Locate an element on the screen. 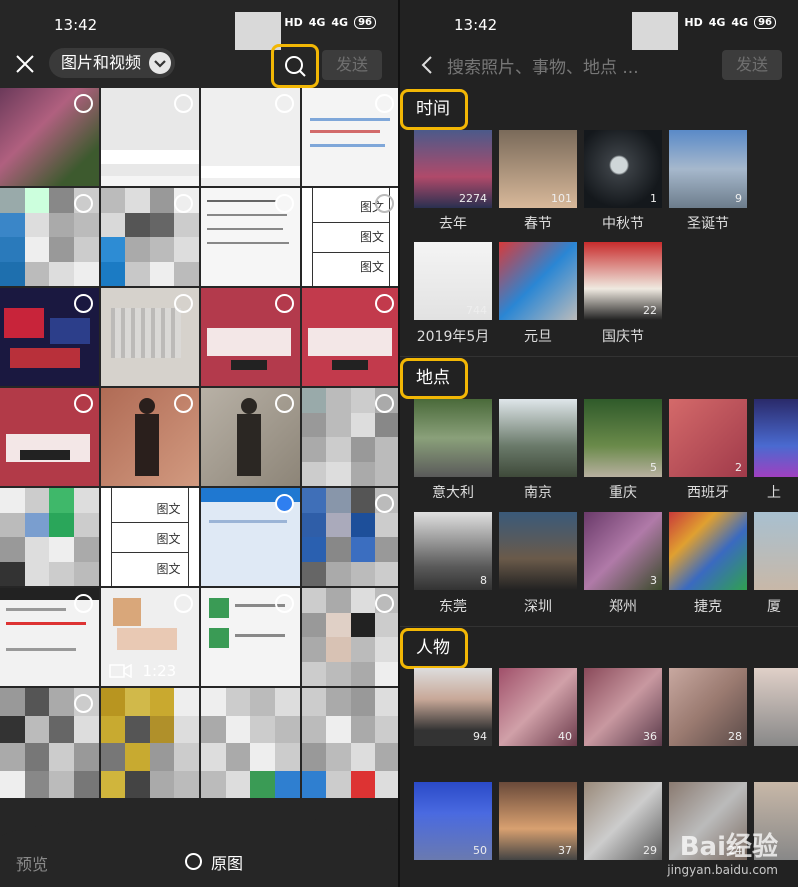 This screenshot has width=798, height=887. hd-icon: HD is located at coordinates (293, 22).